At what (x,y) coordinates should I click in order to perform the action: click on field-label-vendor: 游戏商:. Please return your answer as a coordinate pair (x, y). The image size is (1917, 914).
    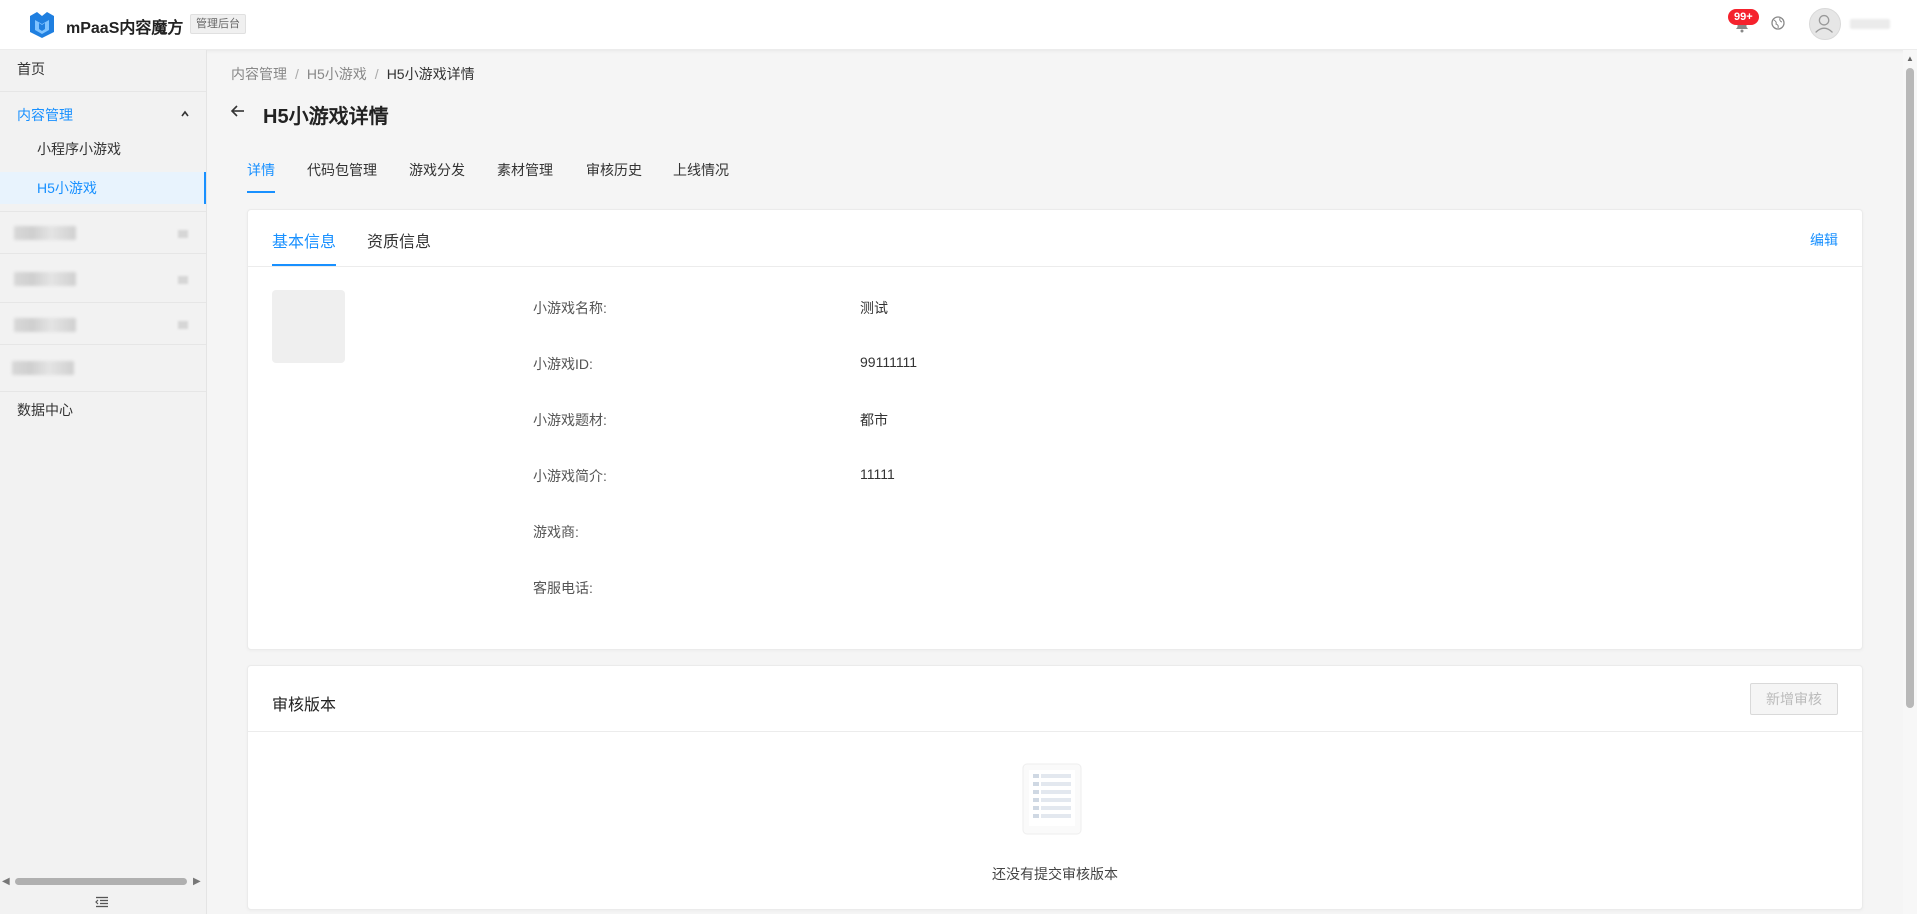
    Looking at the image, I should click on (556, 532).